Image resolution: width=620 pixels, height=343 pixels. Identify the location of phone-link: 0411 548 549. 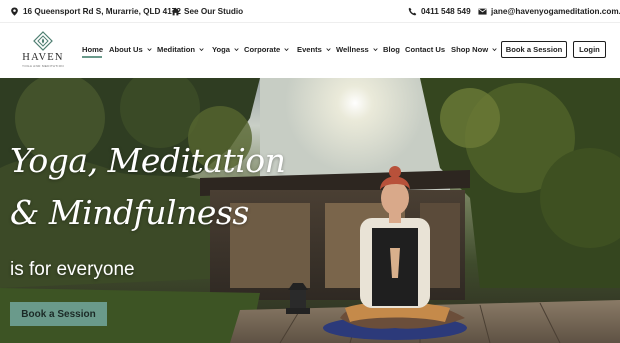
(439, 11).